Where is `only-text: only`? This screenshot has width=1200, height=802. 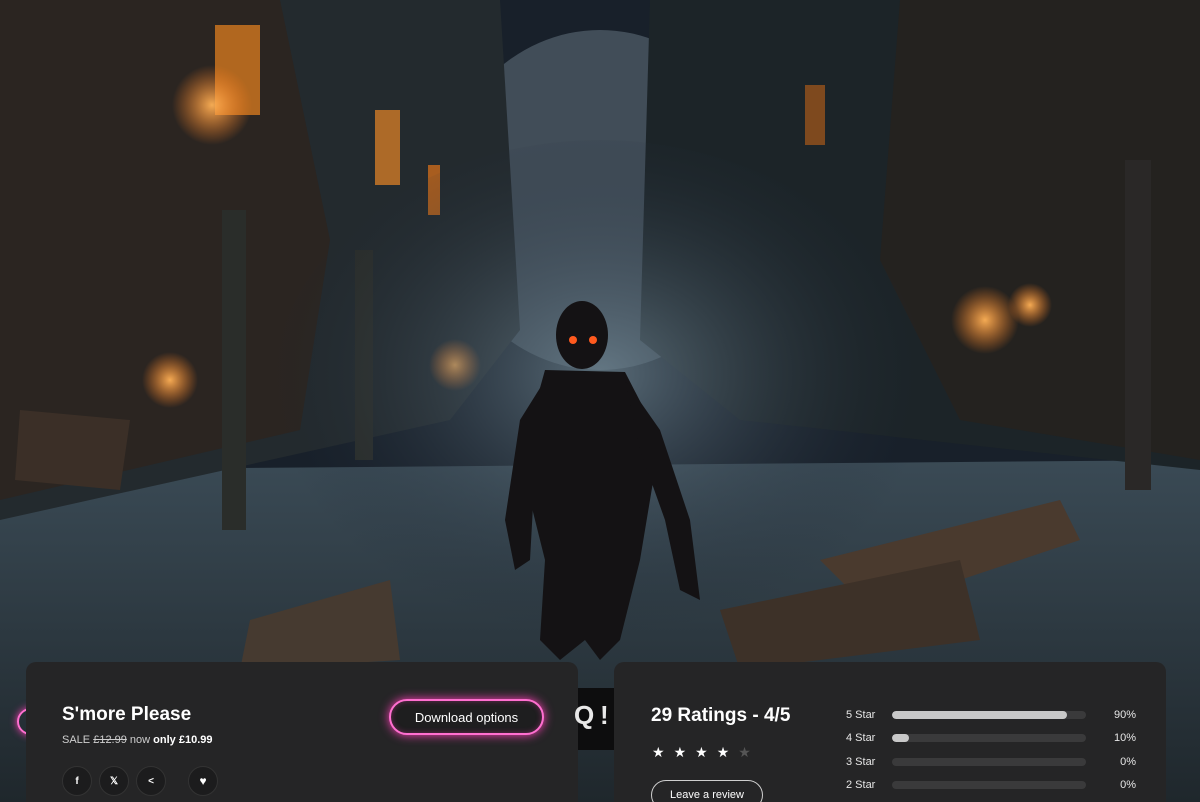 only-text: only is located at coordinates (164, 740).